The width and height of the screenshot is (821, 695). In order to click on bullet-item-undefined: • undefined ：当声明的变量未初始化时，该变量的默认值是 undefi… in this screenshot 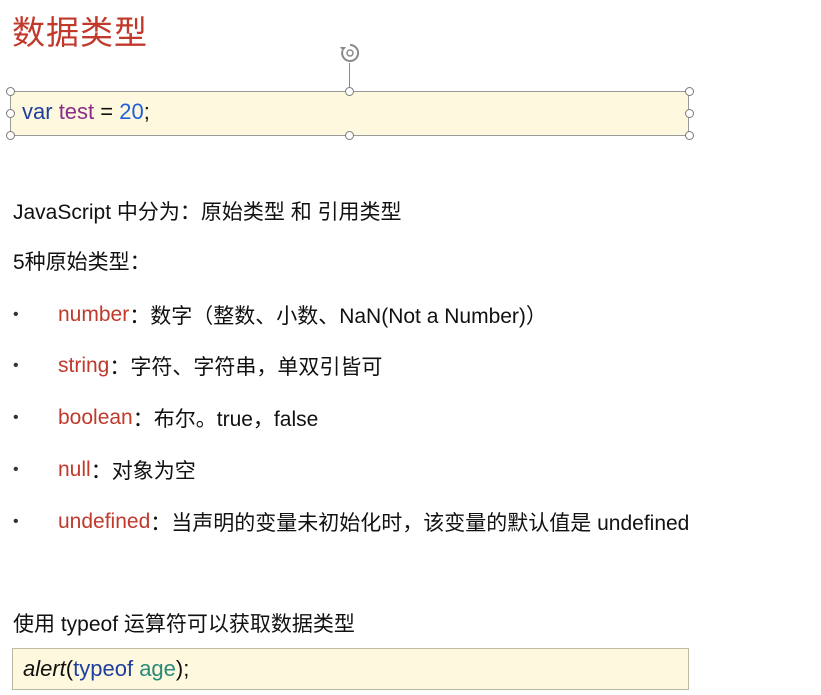, I will do `click(351, 522)`.